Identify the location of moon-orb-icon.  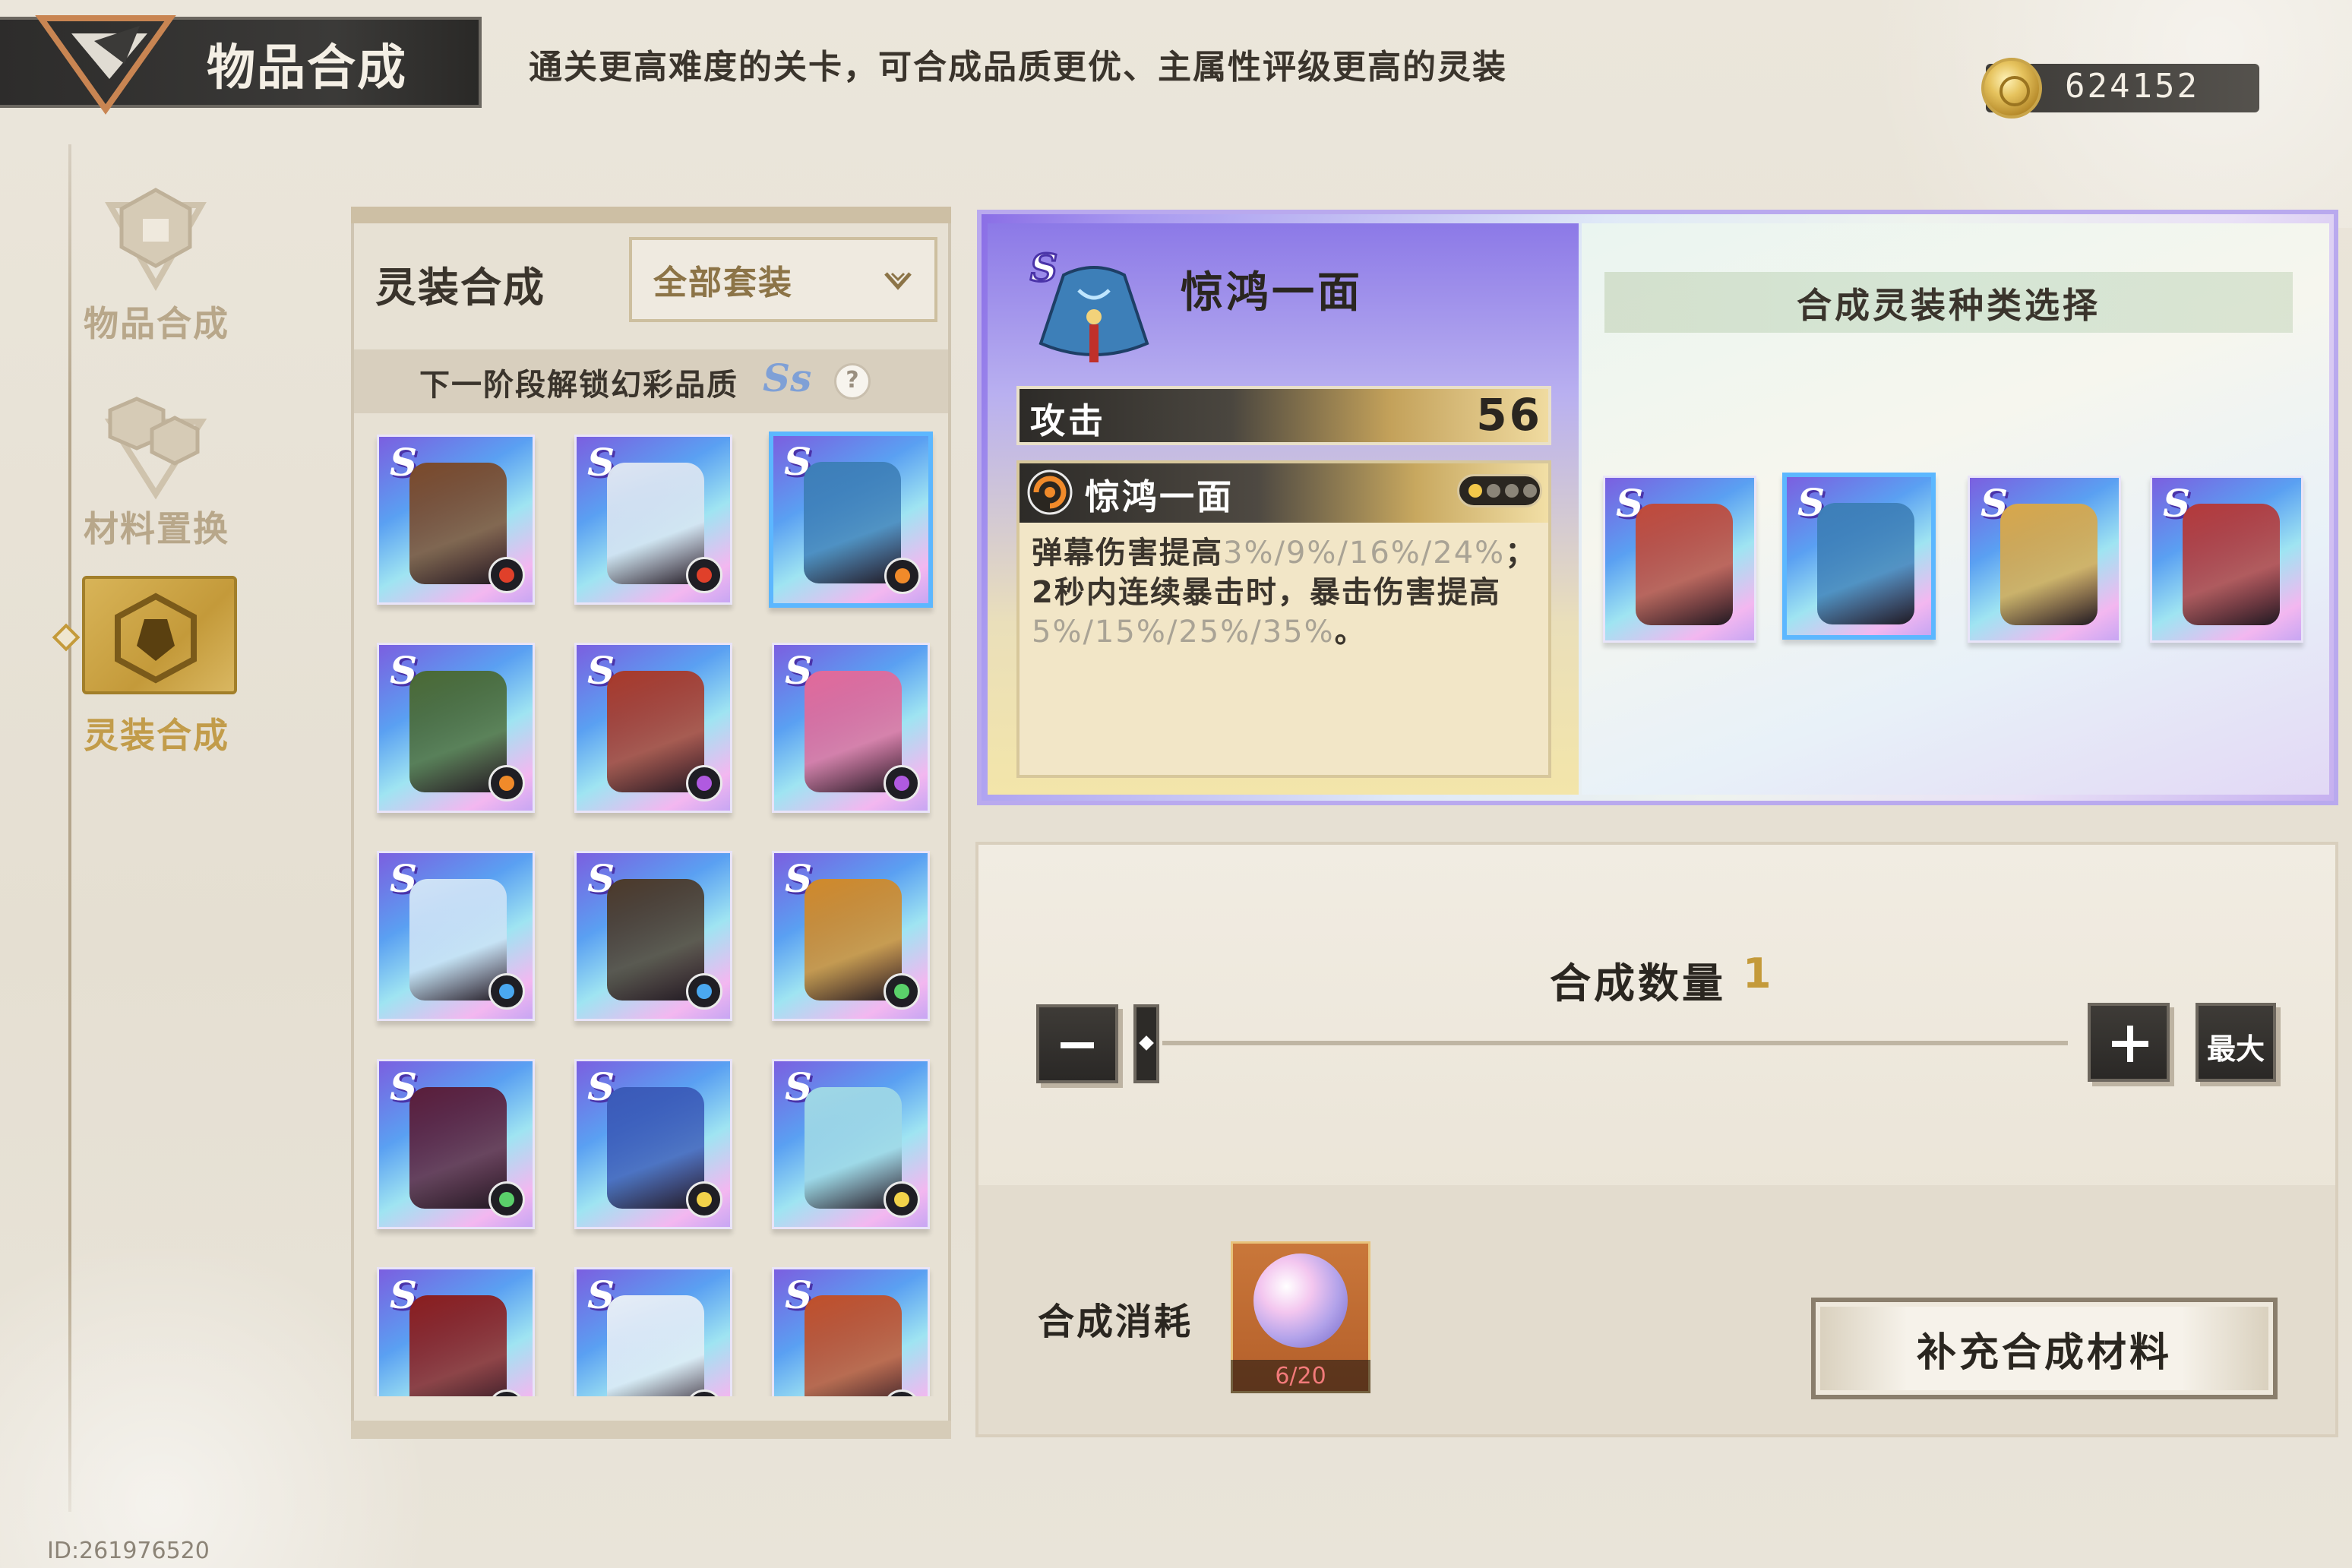
(1300, 1300).